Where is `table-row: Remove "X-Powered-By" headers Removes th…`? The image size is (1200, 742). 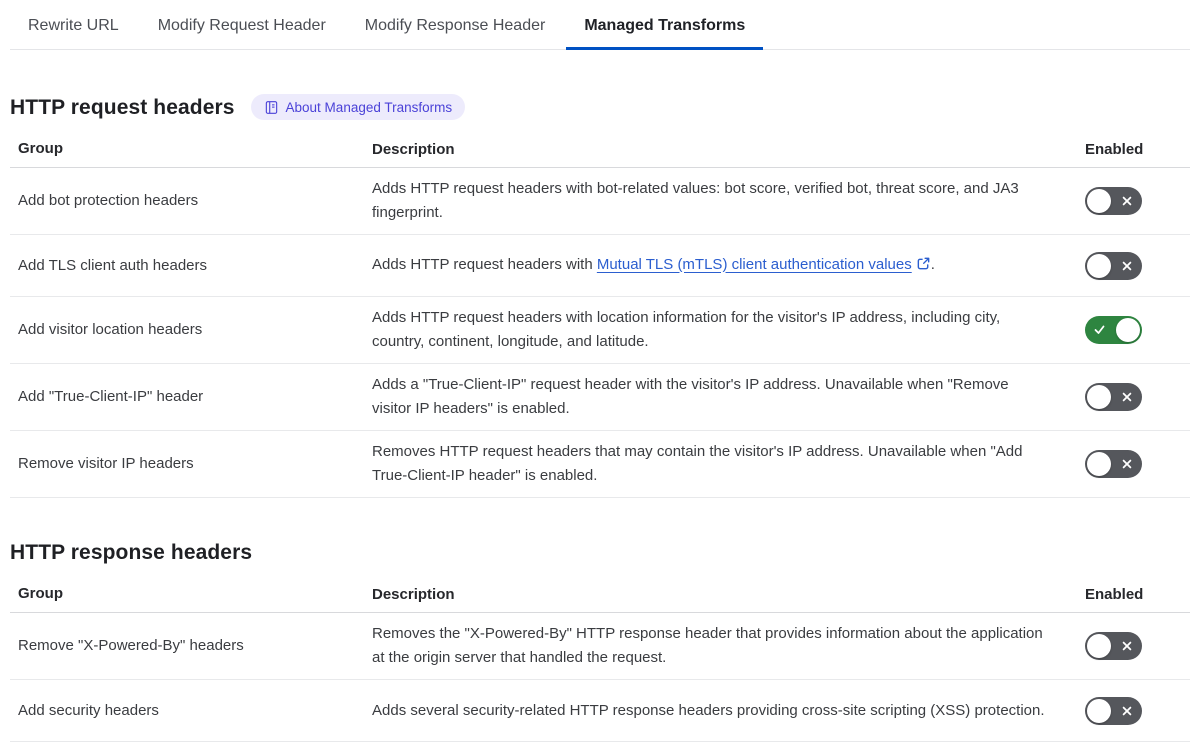 table-row: Remove "X-Powered-By" headers Removes th… is located at coordinates (600, 646).